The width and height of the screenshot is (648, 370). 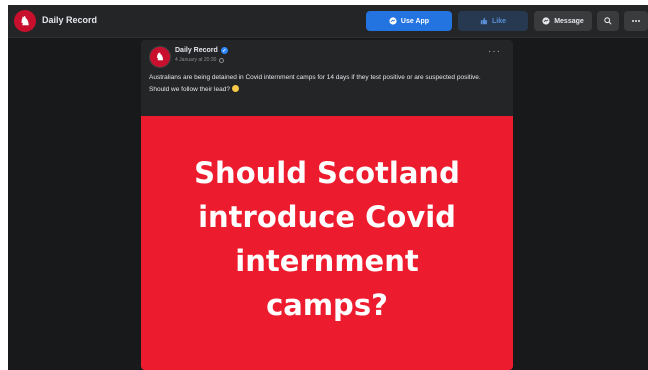 I want to click on thumbs-up-icon, so click(x=484, y=21).